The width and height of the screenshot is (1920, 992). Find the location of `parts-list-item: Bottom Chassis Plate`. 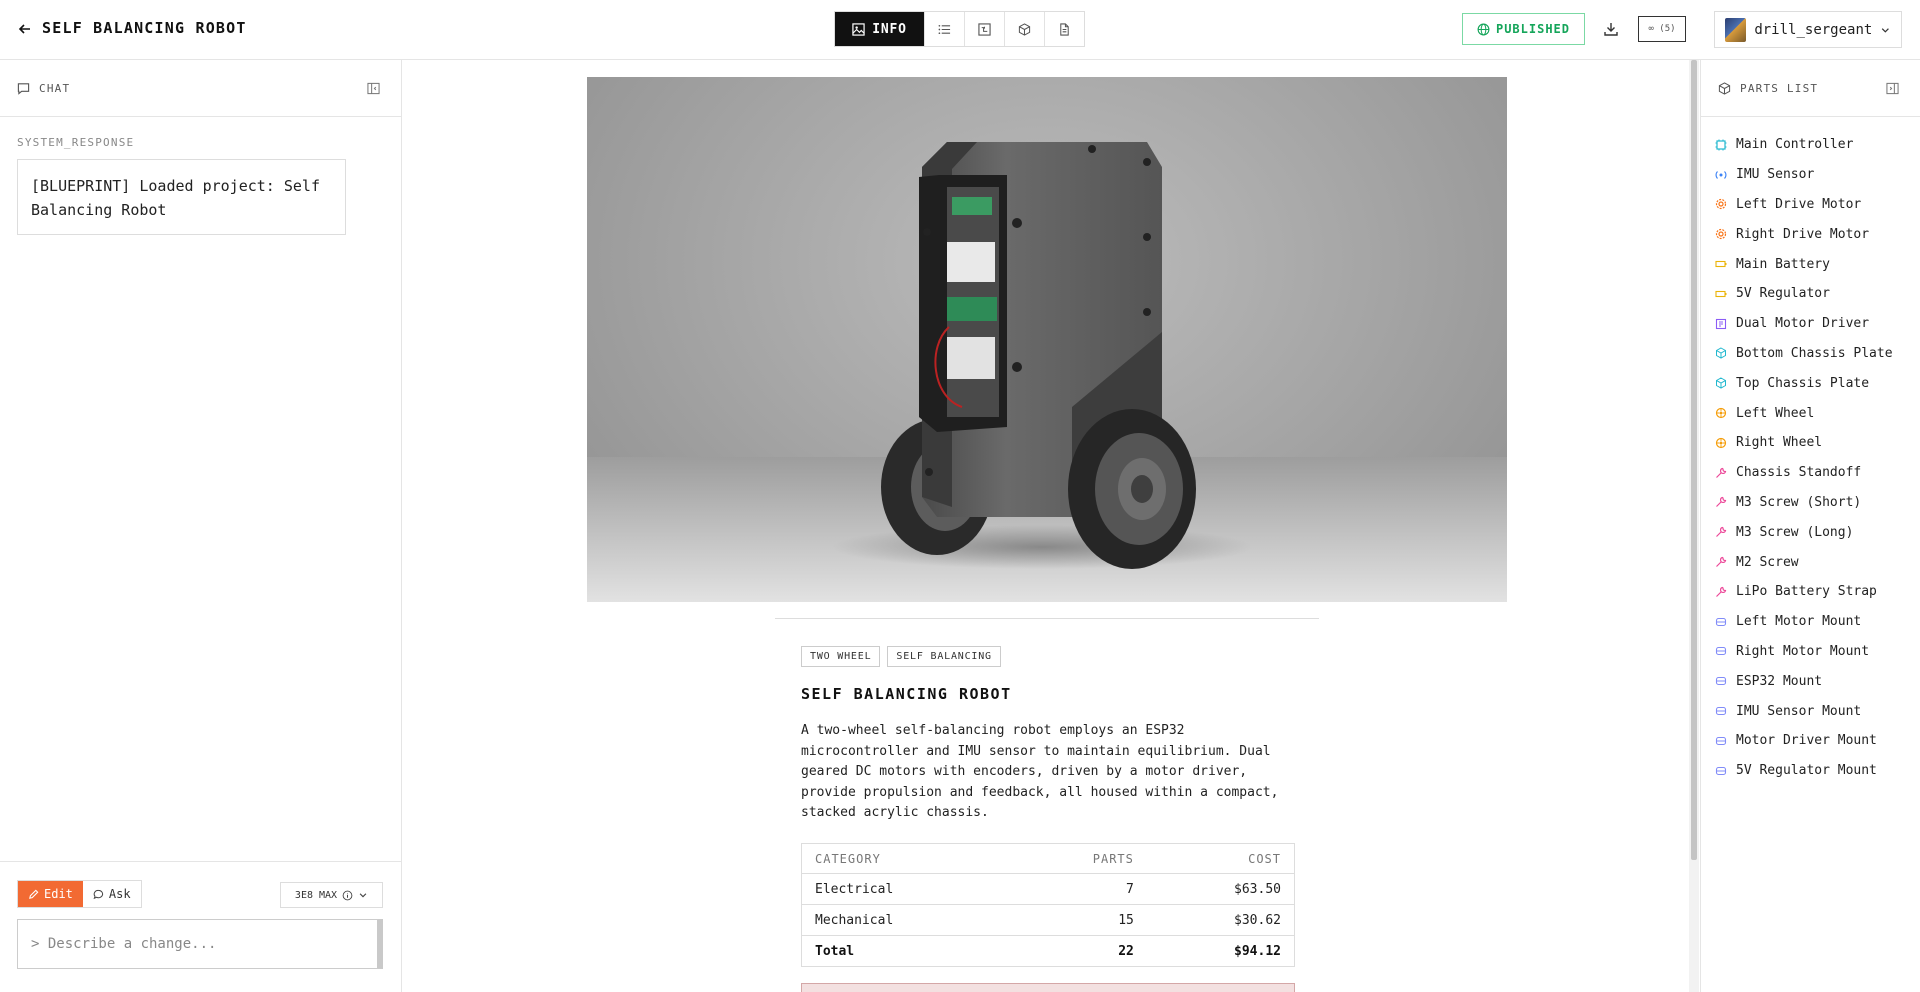

parts-list-item: Bottom Chassis Plate is located at coordinates (1810, 354).